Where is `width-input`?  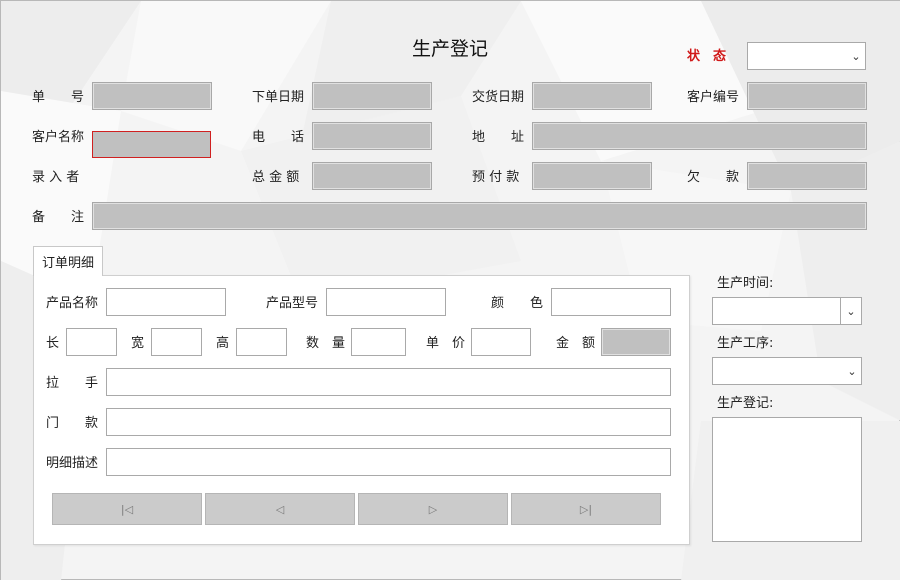
width-input is located at coordinates (176, 342).